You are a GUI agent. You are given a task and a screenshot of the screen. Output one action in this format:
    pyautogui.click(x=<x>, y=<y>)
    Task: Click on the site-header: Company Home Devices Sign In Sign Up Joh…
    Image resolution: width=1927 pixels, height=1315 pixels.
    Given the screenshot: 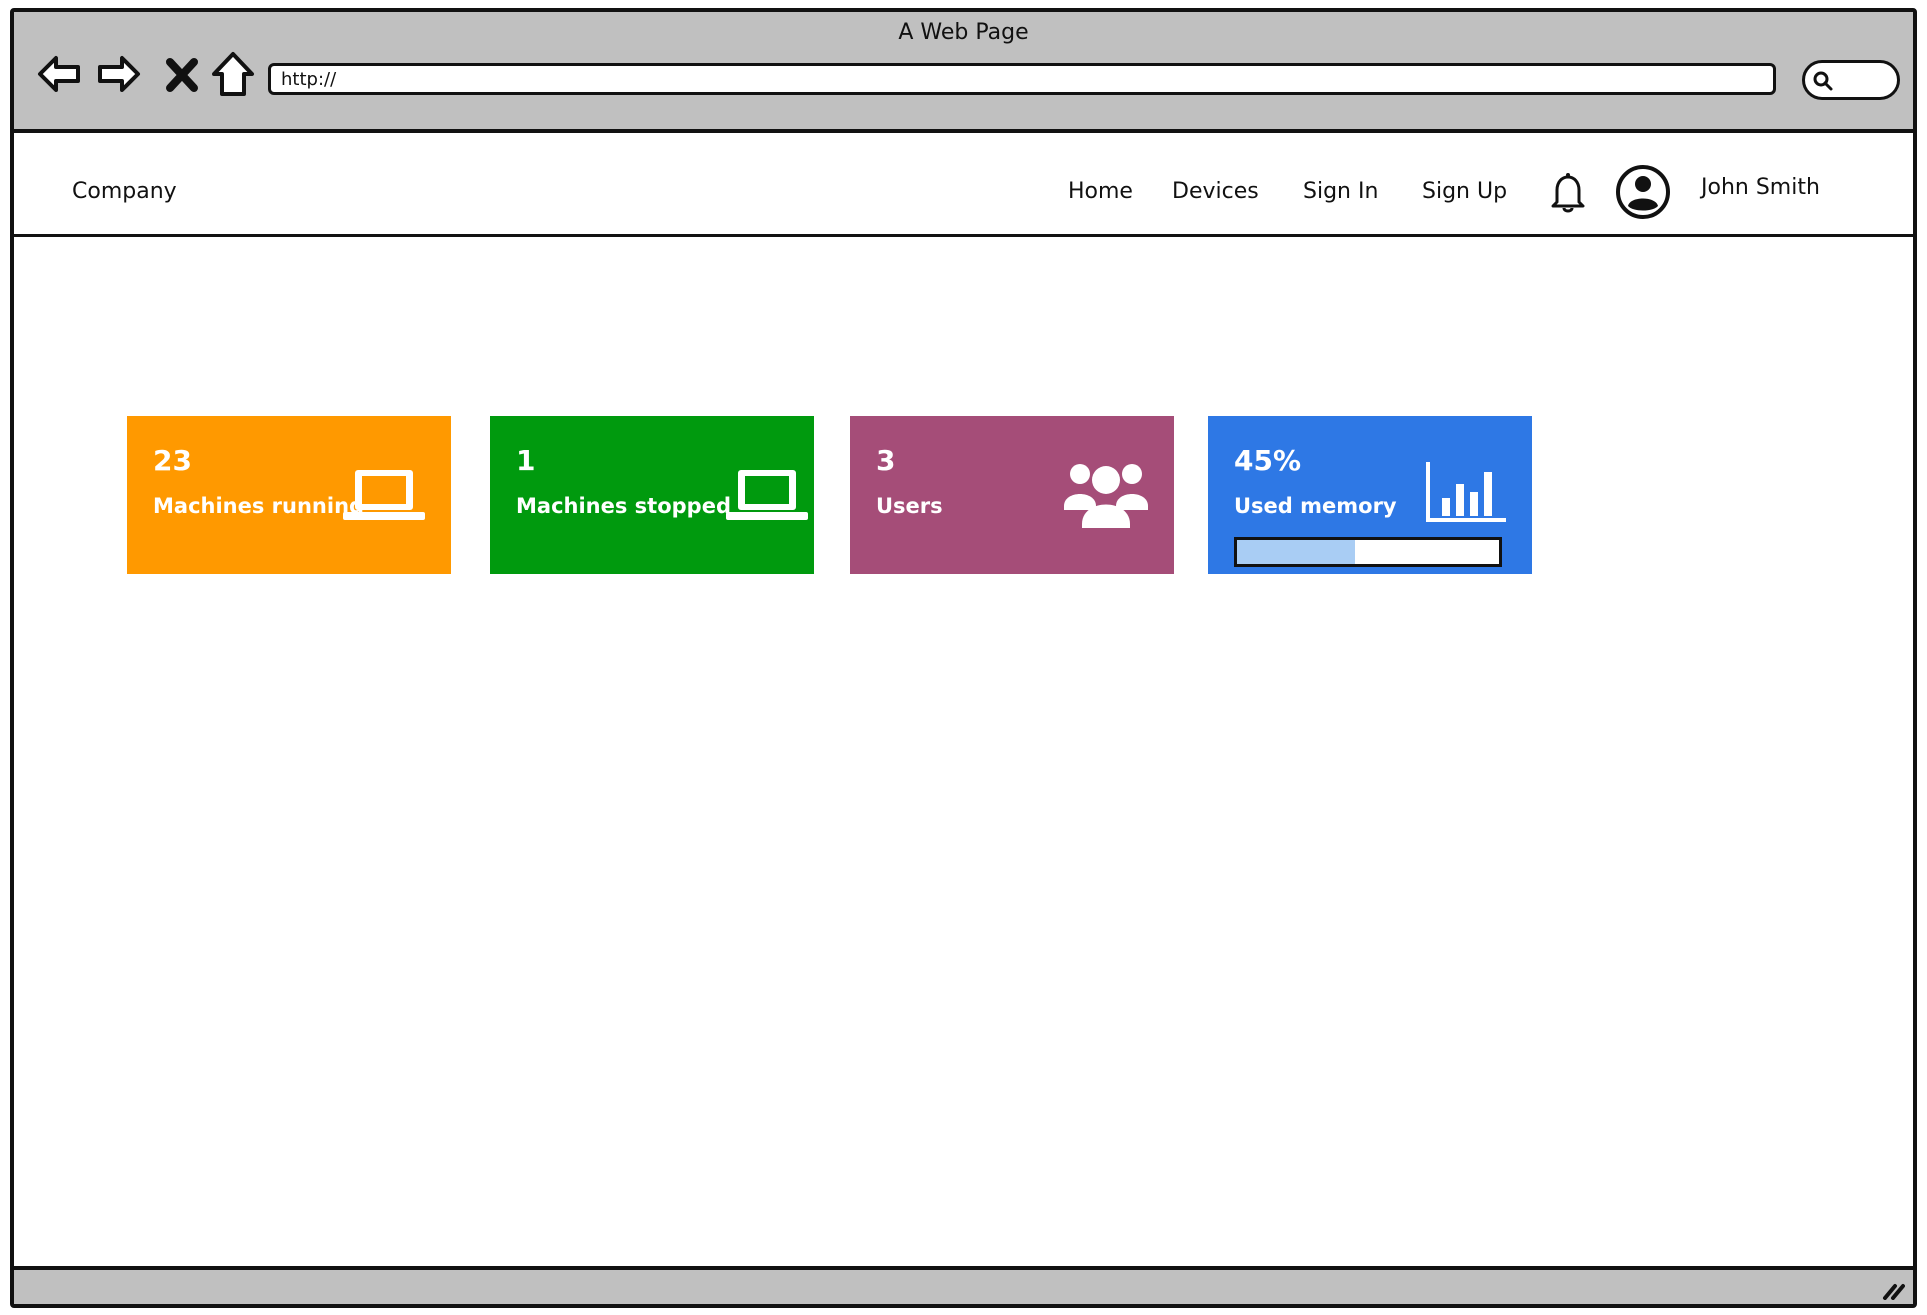 What is the action you would take?
    pyautogui.click(x=963, y=187)
    